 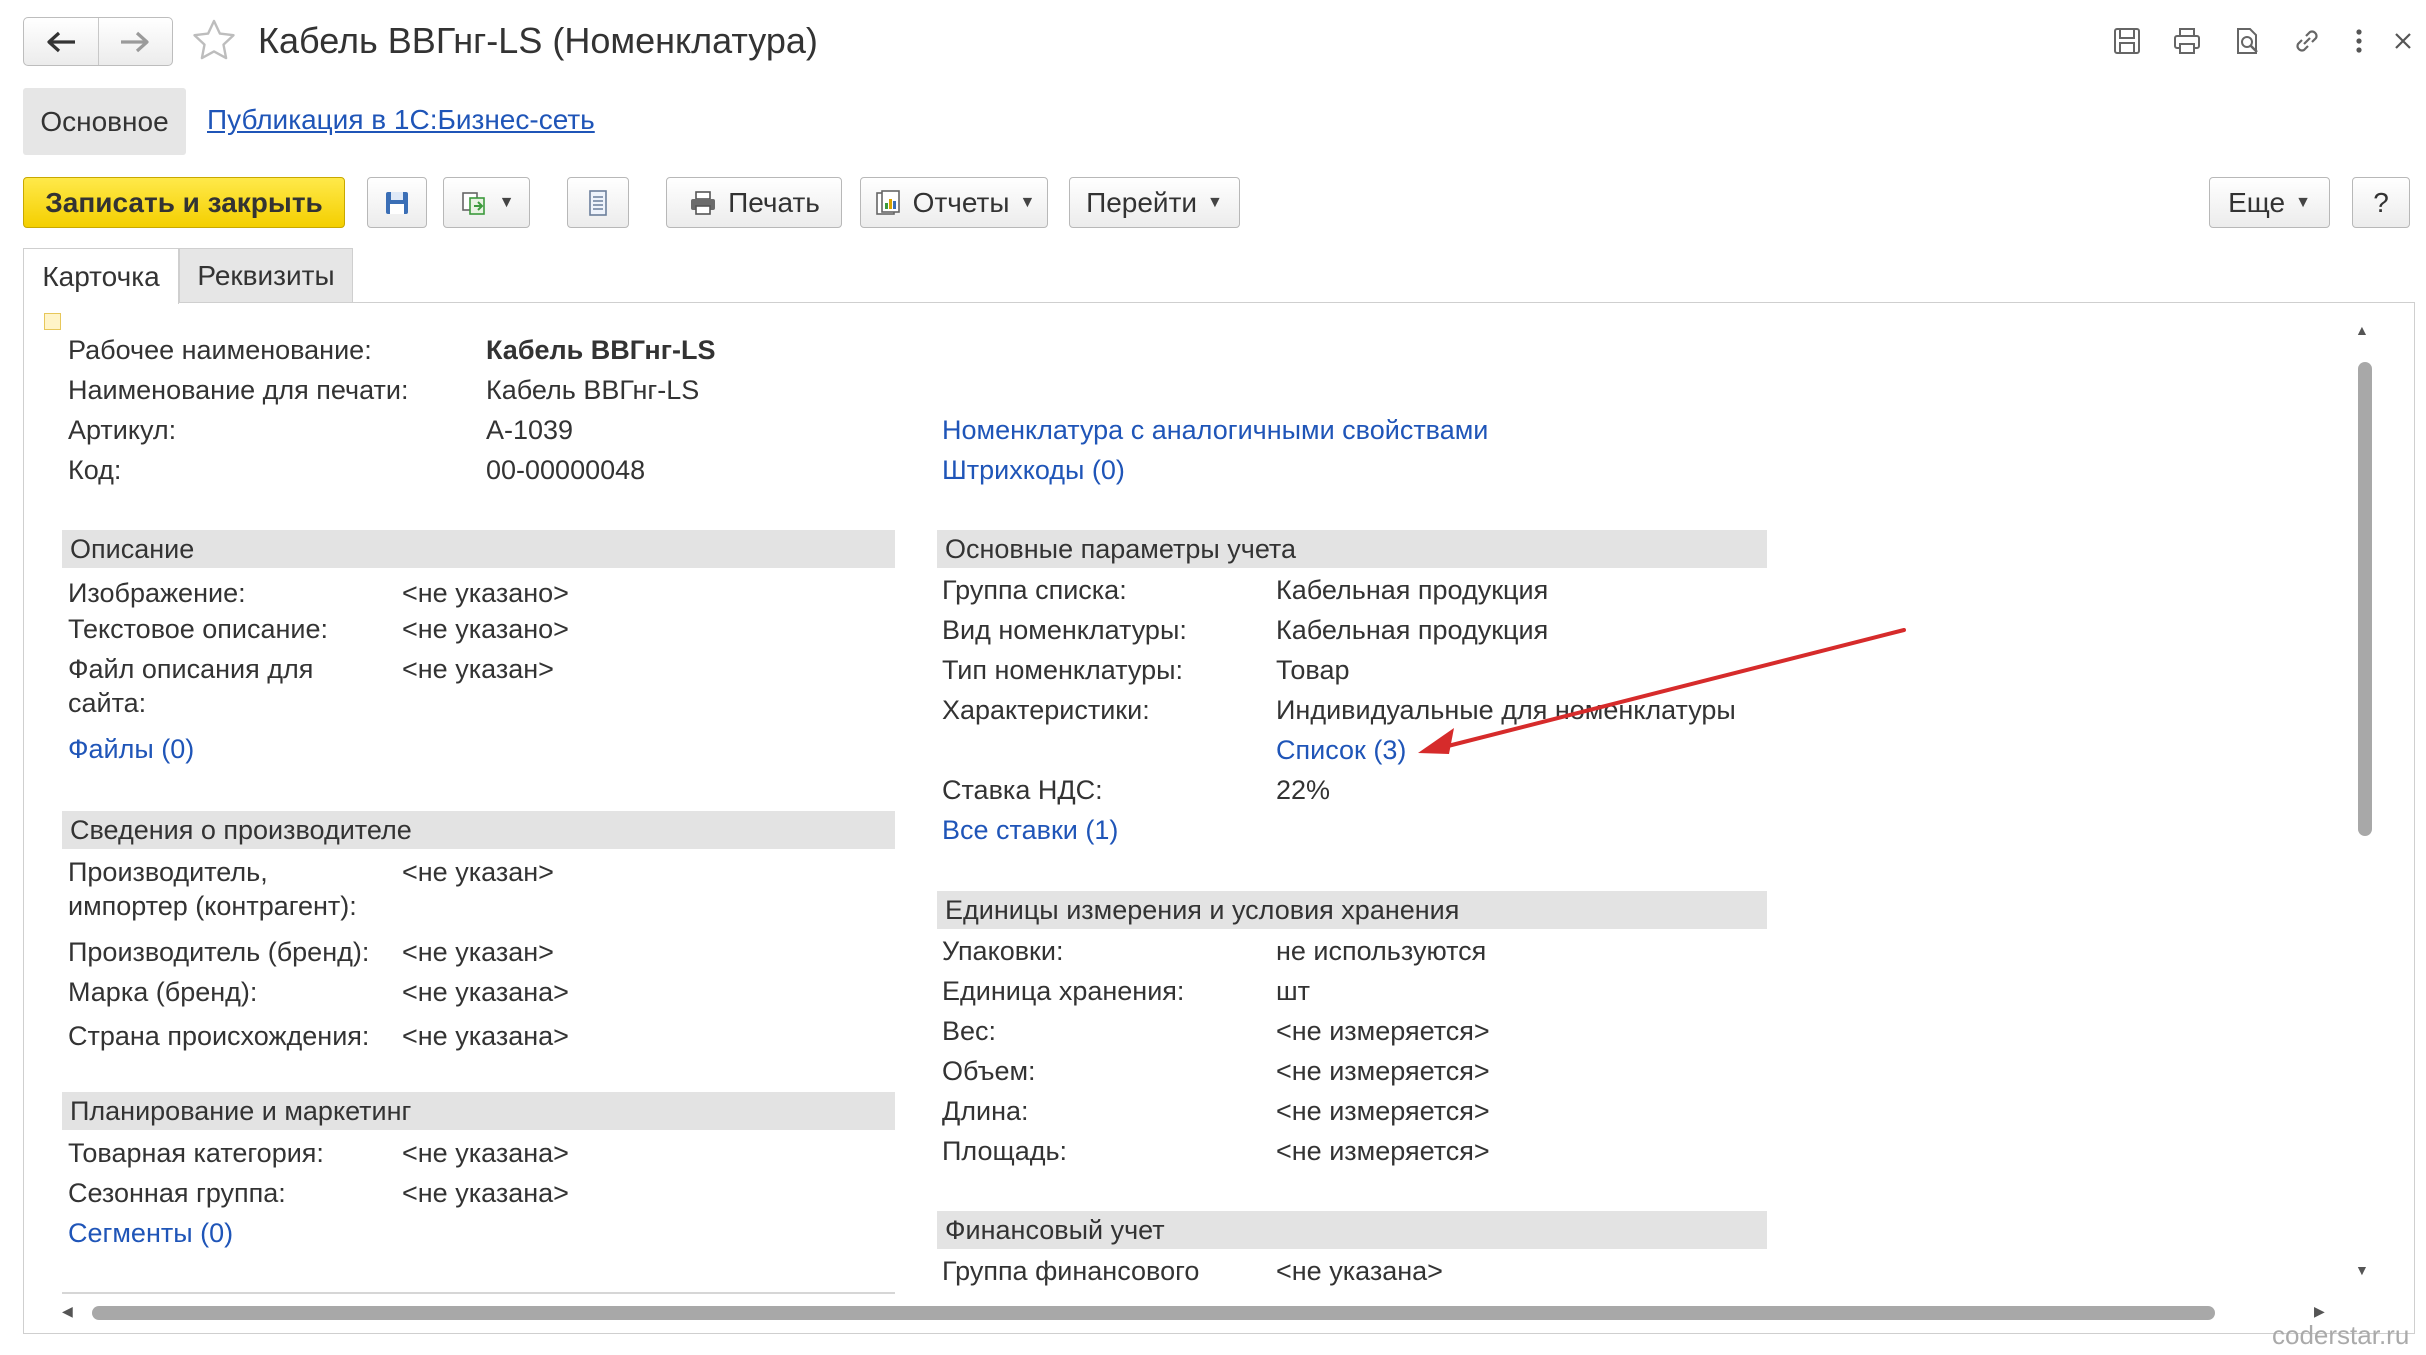 What do you see at coordinates (478, 872) in the screenshot?
I see `manufacturer-importer-value: <не указан>` at bounding box center [478, 872].